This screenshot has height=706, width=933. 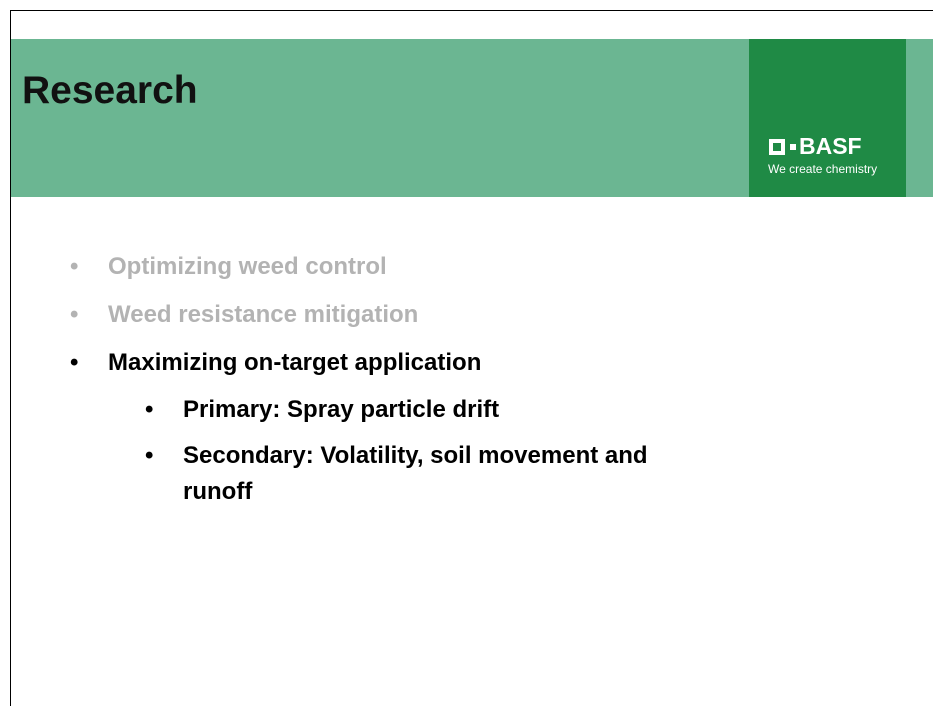 What do you see at coordinates (823, 169) in the screenshot?
I see `logo-tagline: We create chemistry` at bounding box center [823, 169].